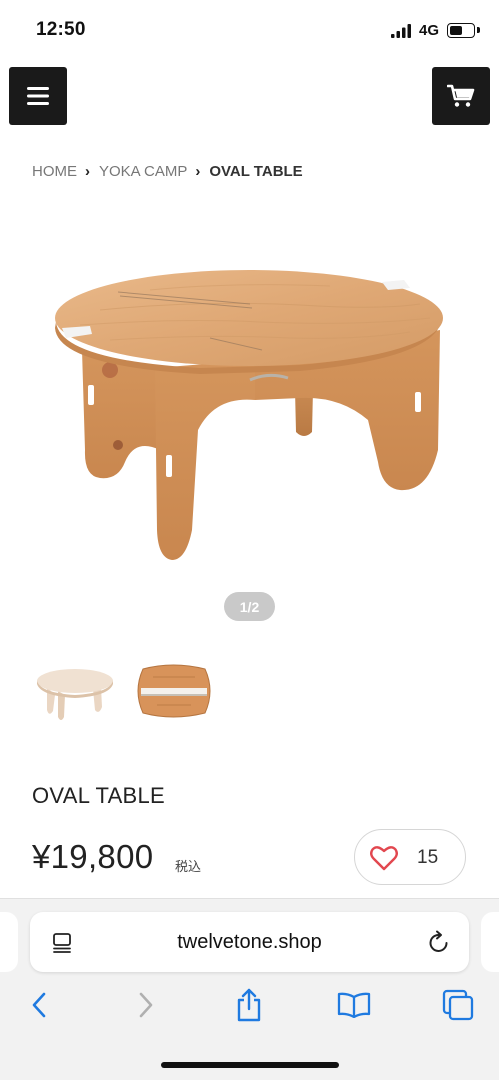 This screenshot has height=1080, width=499. What do you see at coordinates (384, 858) in the screenshot?
I see `heart-outline-icon` at bounding box center [384, 858].